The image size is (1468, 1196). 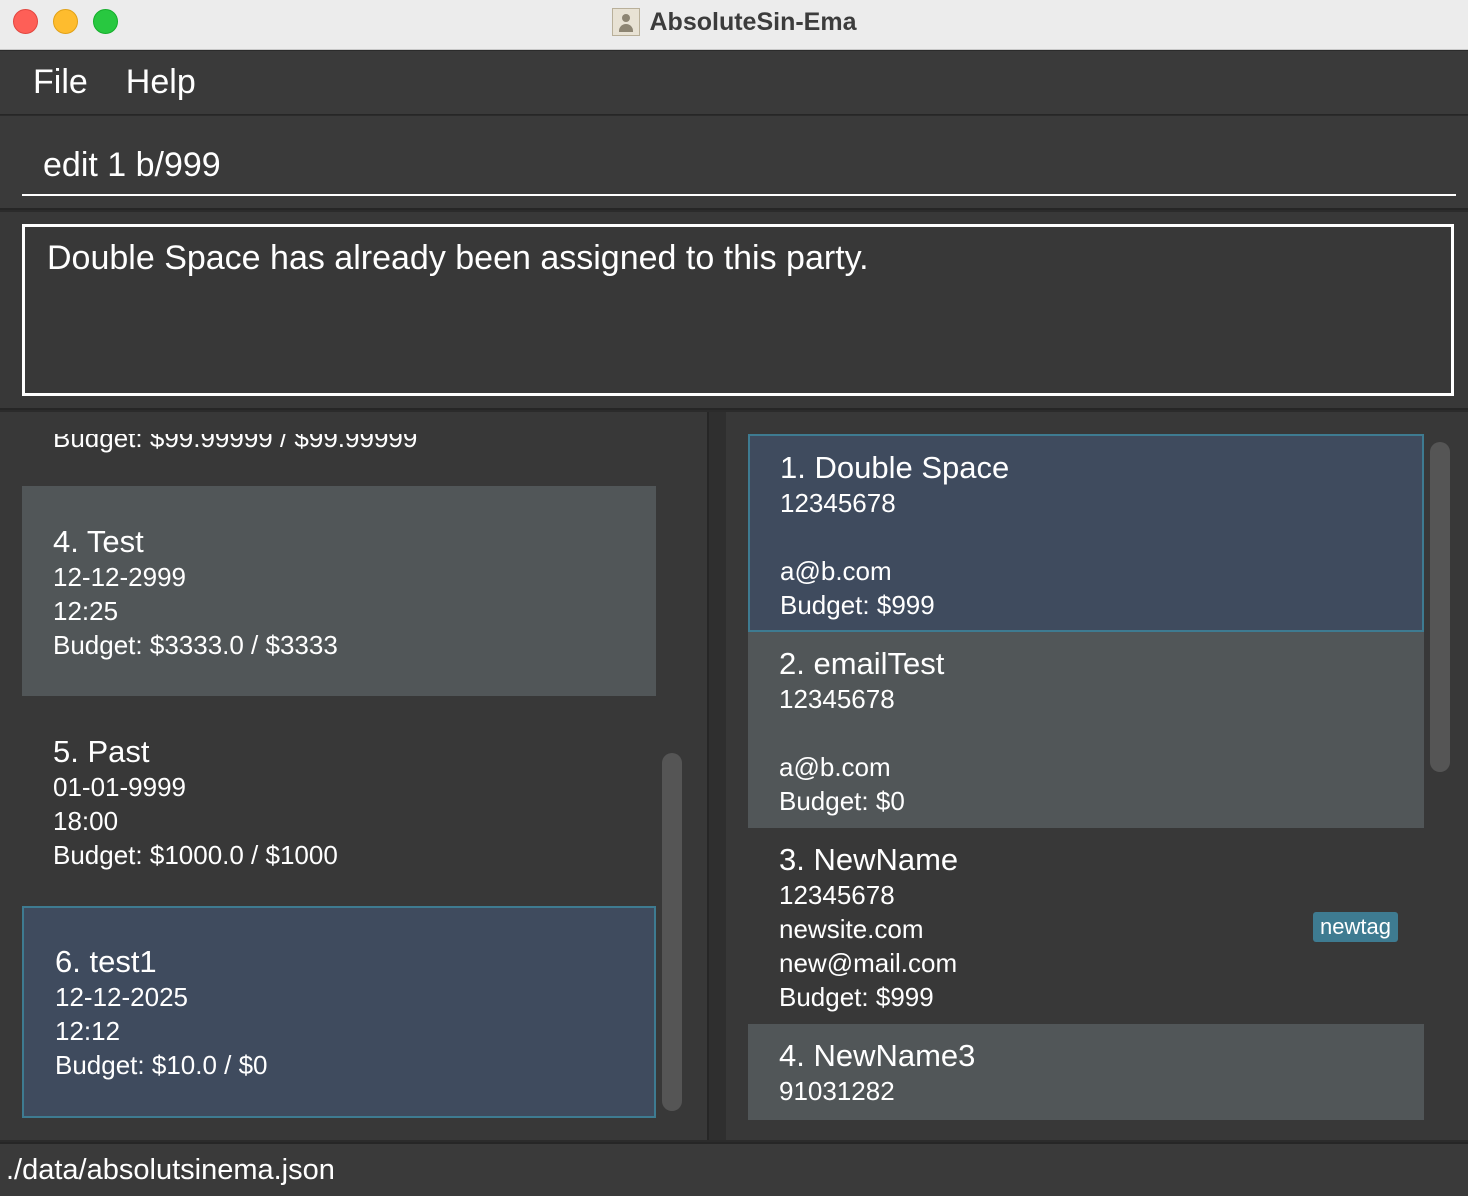 What do you see at coordinates (862, 663) in the screenshot?
I see `contact-name: 2. emailTest` at bounding box center [862, 663].